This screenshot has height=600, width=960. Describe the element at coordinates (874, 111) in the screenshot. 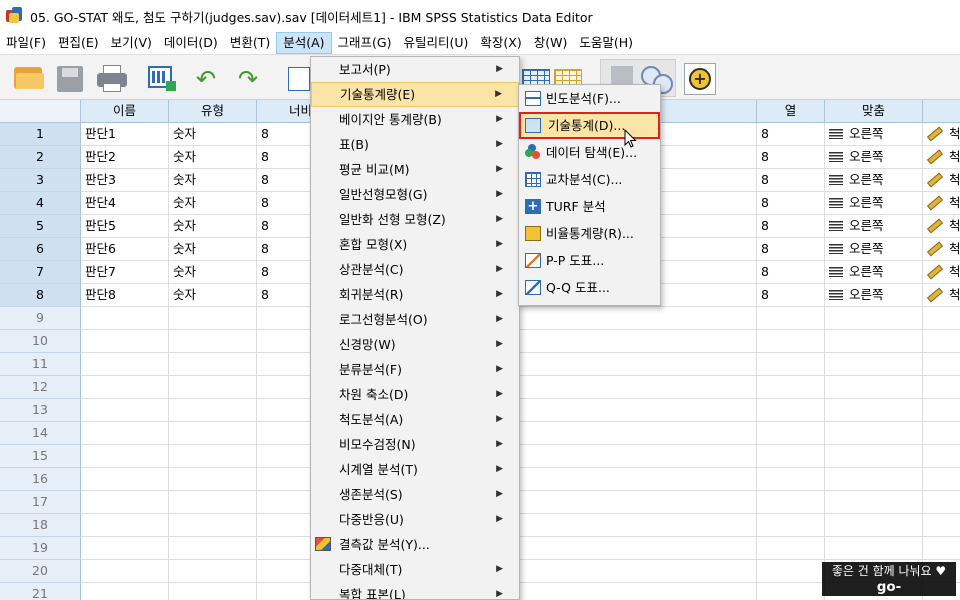

I see `header-align: 맞춤` at that location.